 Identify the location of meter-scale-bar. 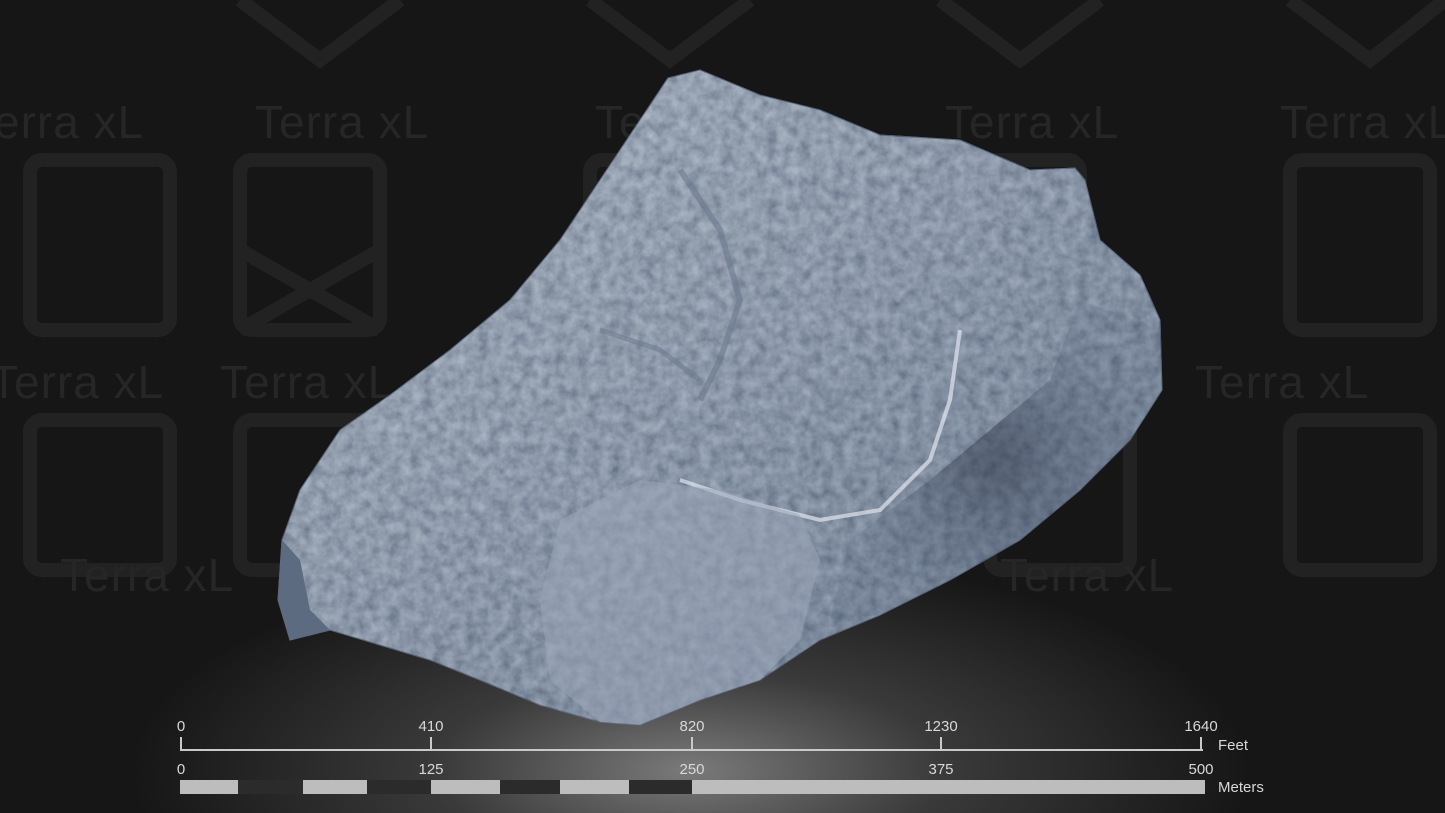
(692, 787).